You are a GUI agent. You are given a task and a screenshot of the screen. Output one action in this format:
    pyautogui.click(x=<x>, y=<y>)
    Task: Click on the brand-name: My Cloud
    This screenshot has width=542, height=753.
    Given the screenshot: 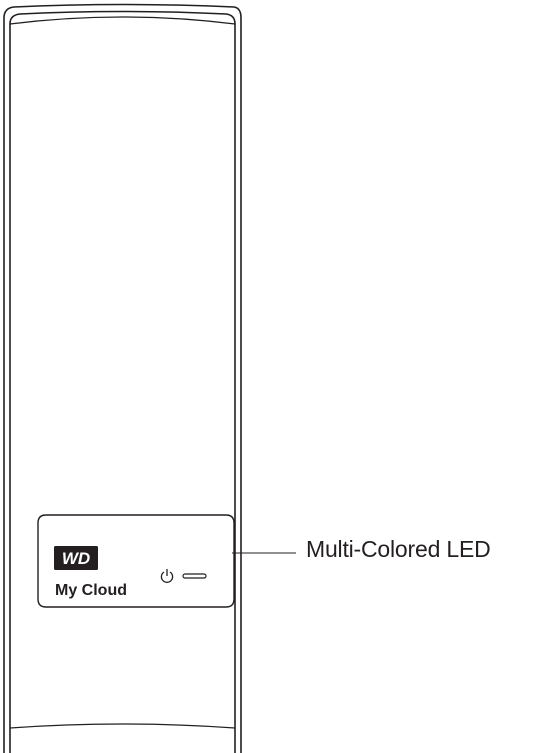 What is the action you would take?
    pyautogui.click(x=91, y=590)
    